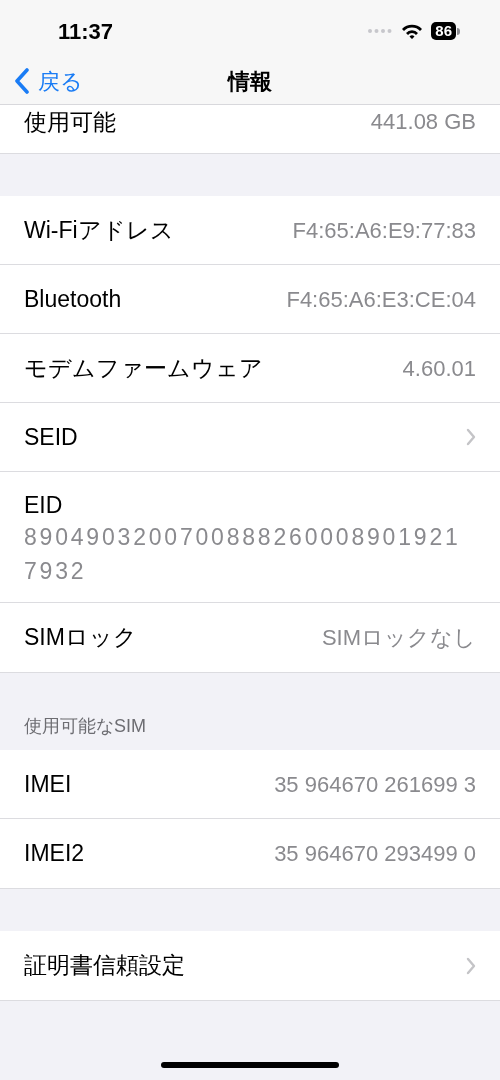  I want to click on row-label: IMEI2, so click(54, 854).